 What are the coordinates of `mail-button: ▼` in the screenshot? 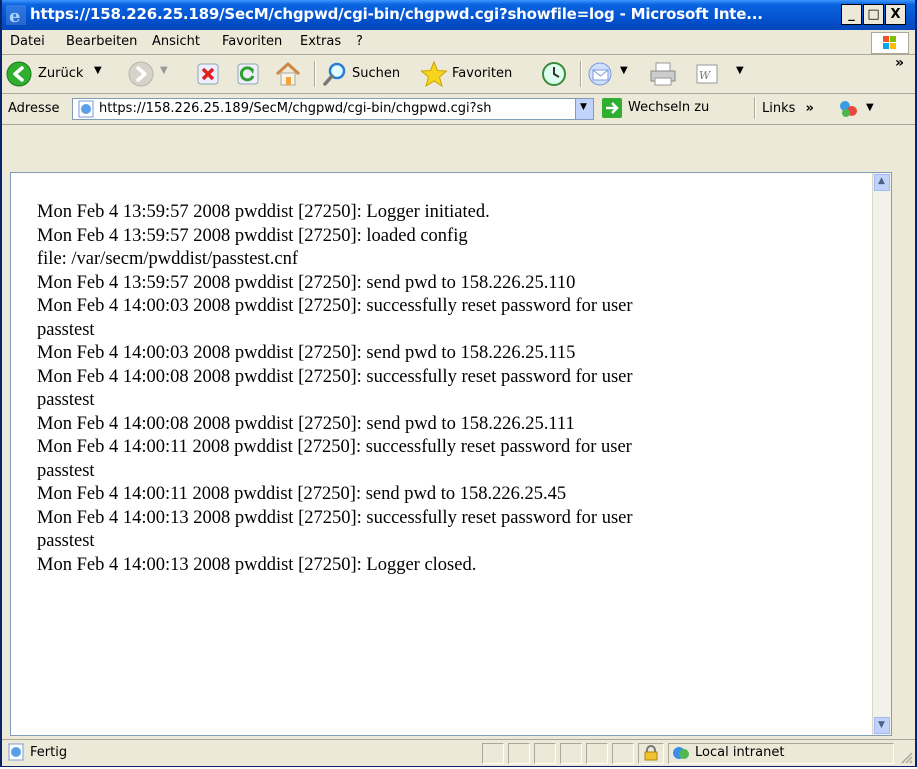 It's located at (612, 74).